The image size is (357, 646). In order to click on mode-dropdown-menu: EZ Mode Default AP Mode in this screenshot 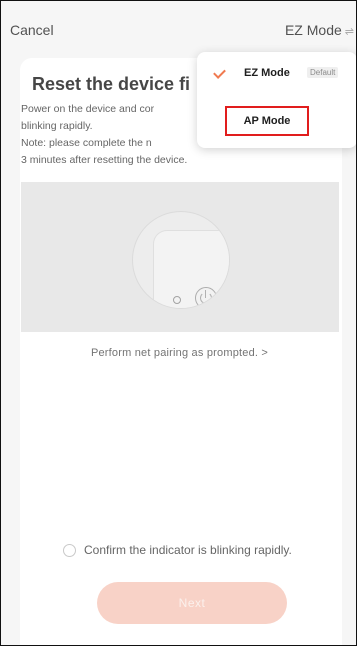, I will do `click(276, 100)`.